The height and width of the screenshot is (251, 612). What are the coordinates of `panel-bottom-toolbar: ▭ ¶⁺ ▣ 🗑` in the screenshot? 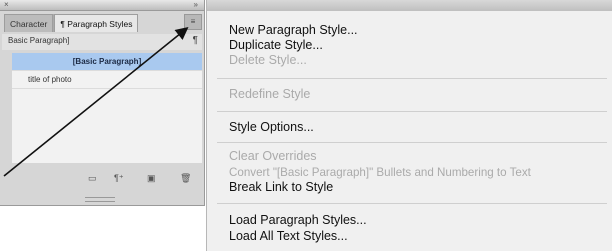 It's located at (102, 179).